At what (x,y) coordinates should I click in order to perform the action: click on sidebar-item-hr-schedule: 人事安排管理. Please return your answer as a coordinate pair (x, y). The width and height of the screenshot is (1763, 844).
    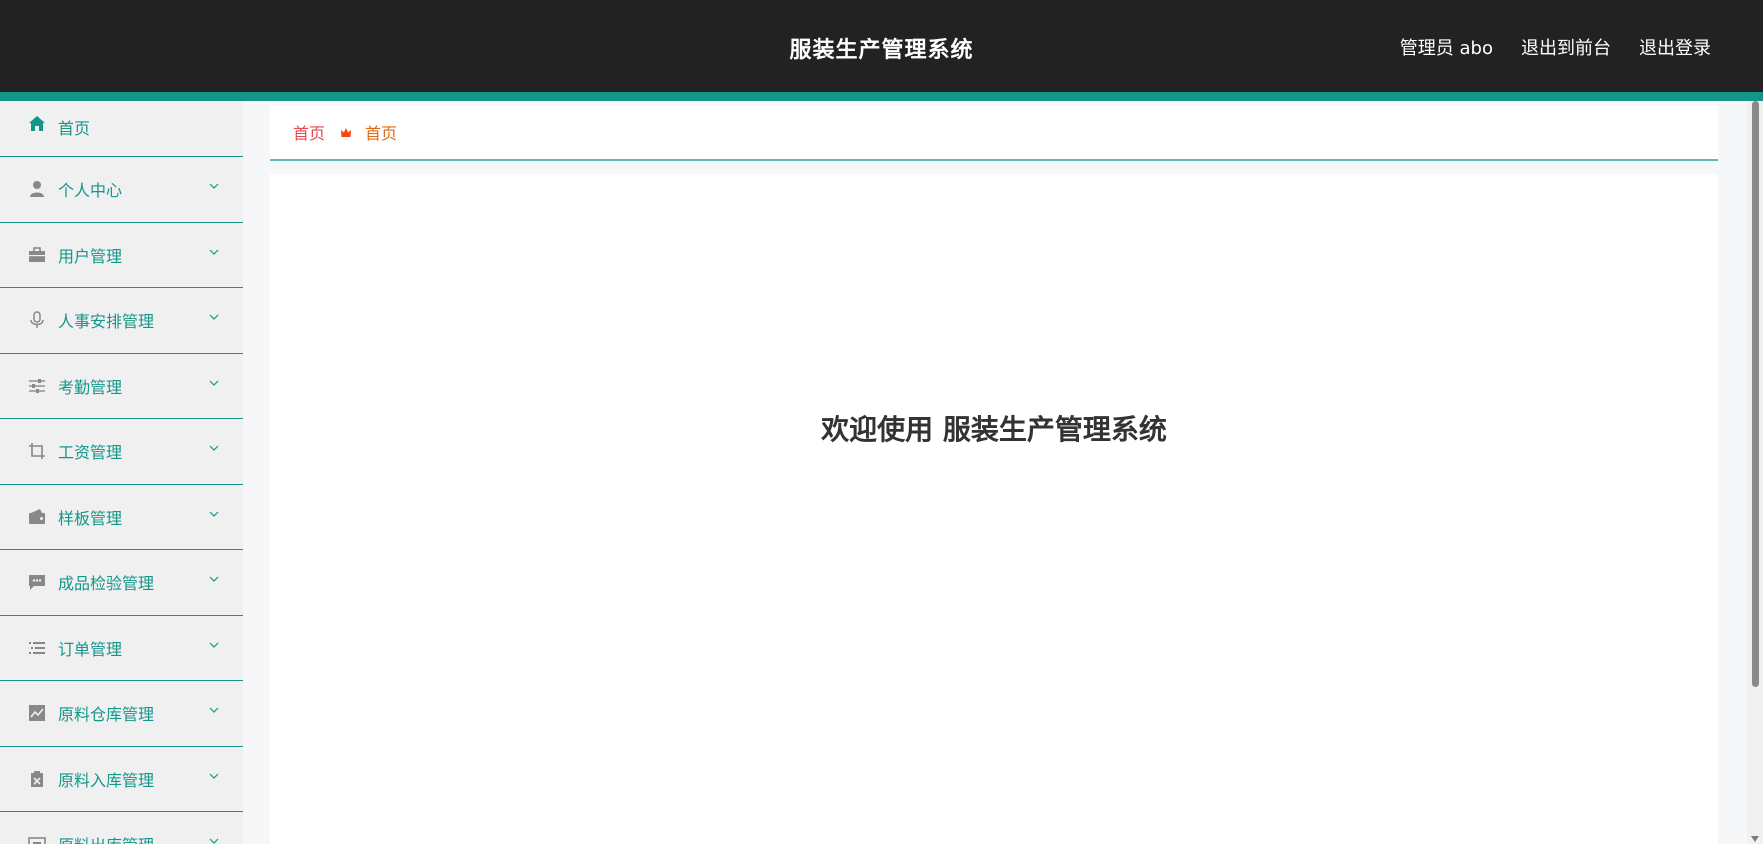
    Looking at the image, I should click on (121, 321).